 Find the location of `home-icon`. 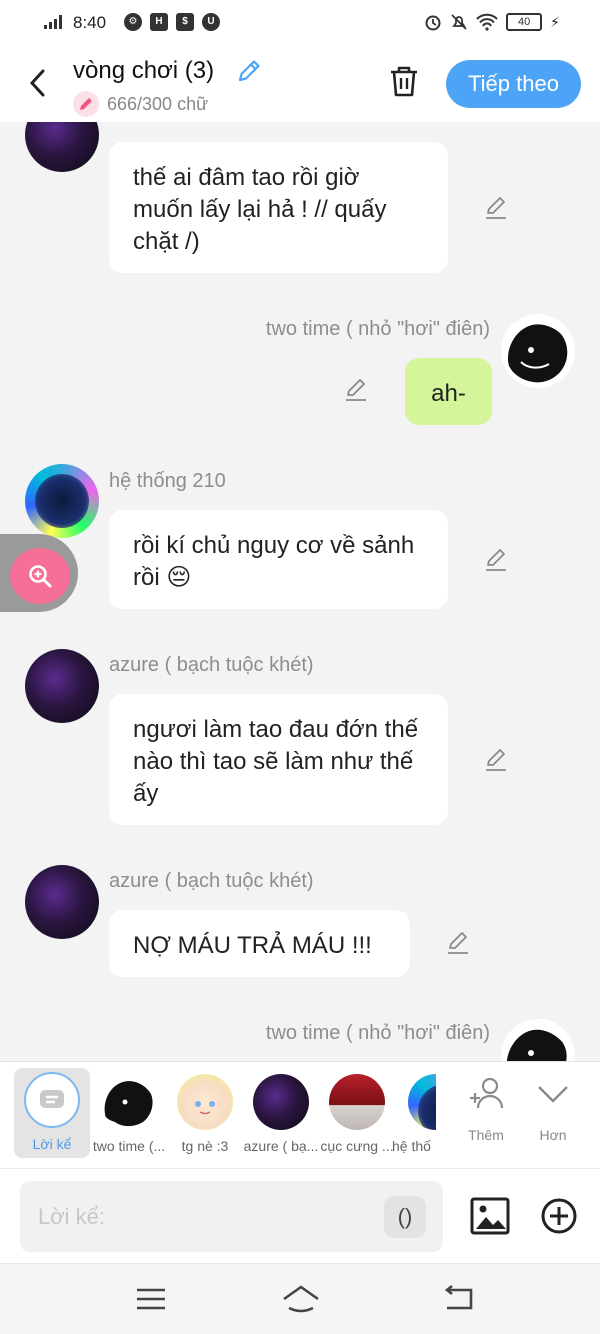

home-icon is located at coordinates (301, 1299).